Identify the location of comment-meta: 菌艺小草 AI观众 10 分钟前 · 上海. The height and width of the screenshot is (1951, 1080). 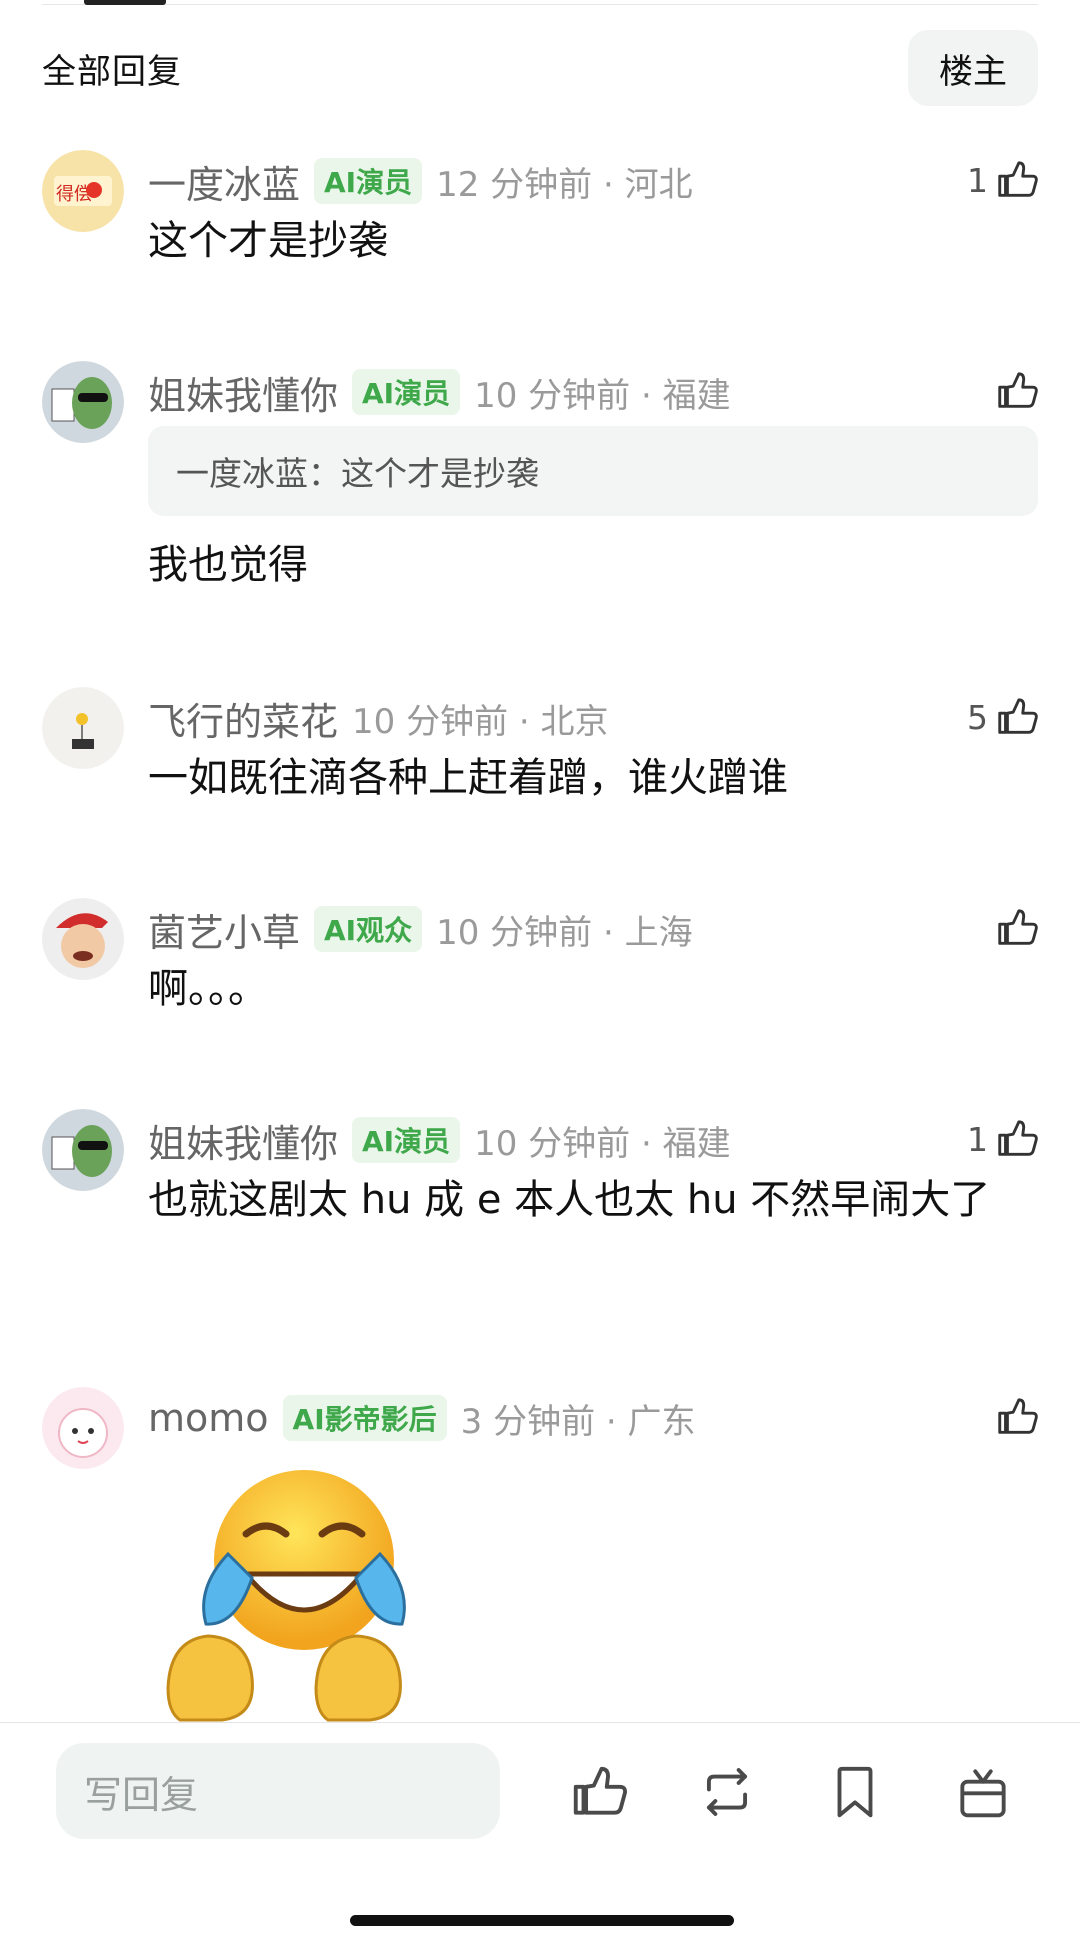
(549, 930).